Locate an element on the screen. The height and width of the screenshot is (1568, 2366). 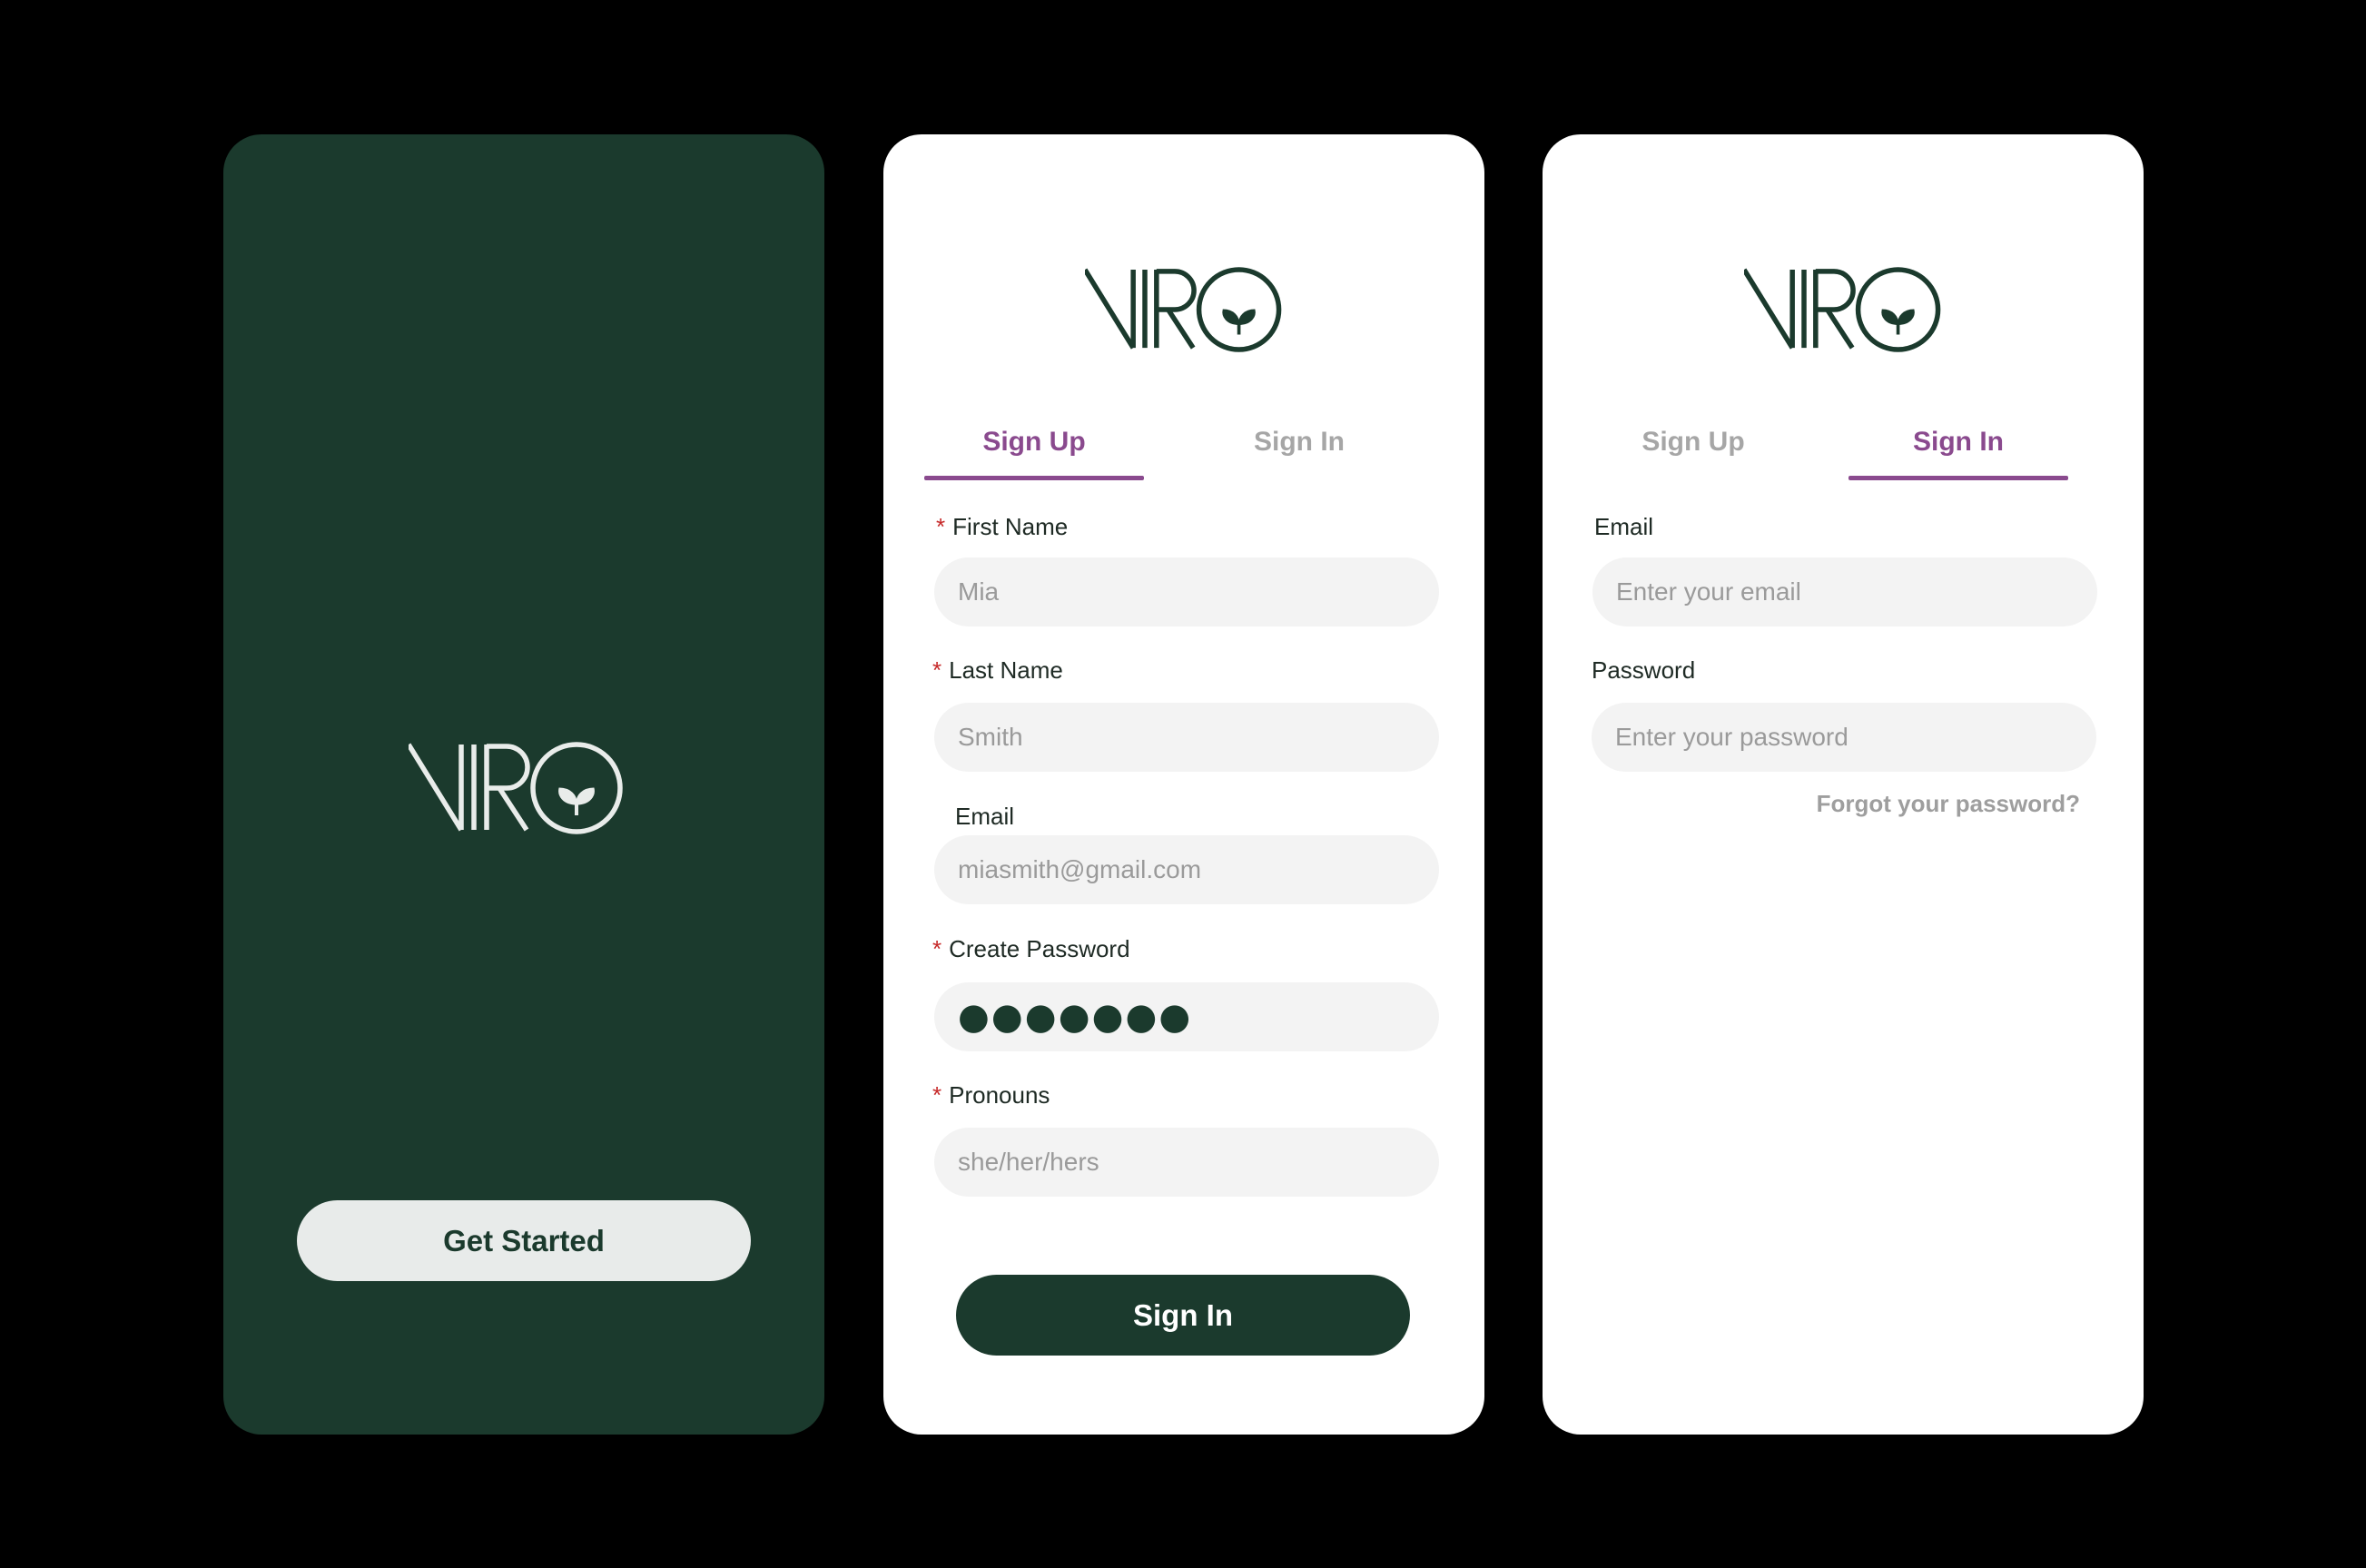
last-name-label-text: Last Name is located at coordinates (1006, 670).